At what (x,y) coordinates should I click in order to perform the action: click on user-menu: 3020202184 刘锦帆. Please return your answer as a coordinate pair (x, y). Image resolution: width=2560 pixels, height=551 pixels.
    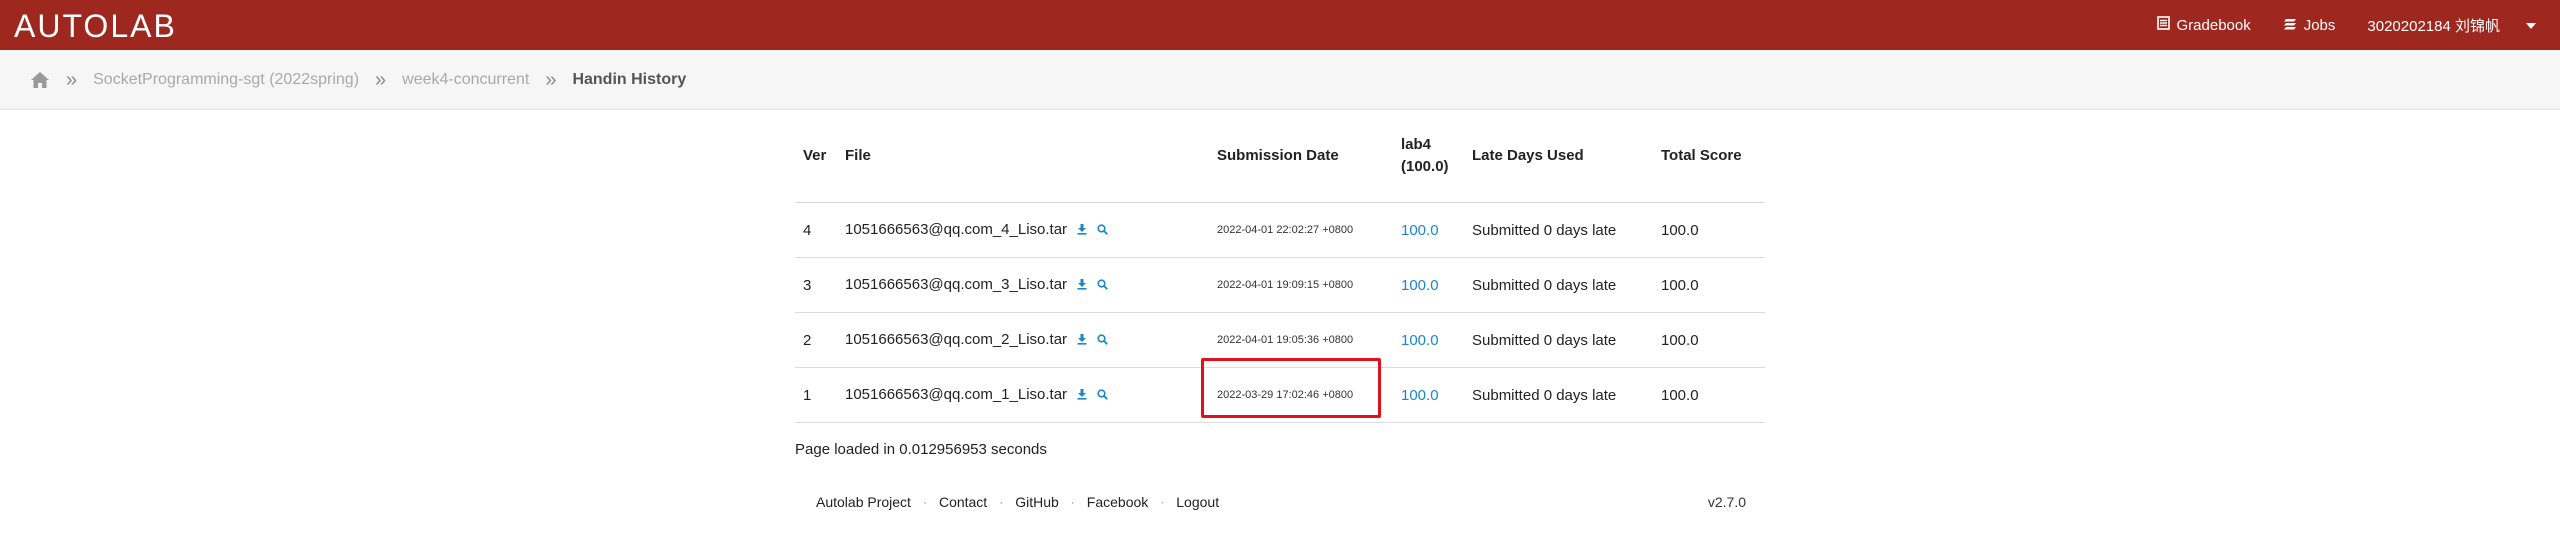
    Looking at the image, I should click on (2433, 25).